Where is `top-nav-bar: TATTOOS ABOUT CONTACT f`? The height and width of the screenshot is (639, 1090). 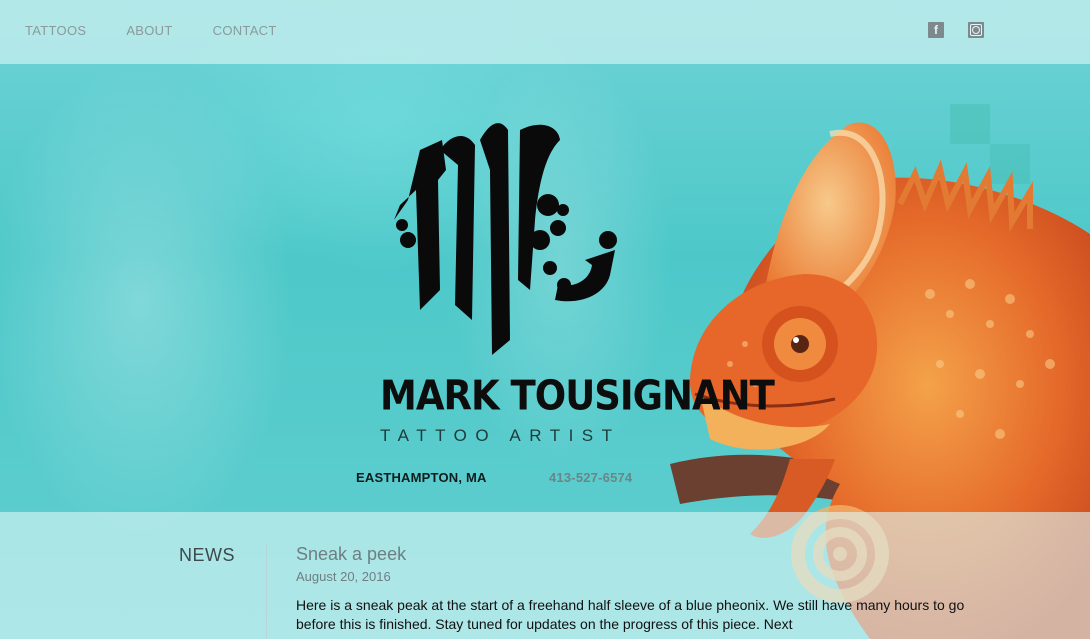 top-nav-bar: TATTOOS ABOUT CONTACT f is located at coordinates (545, 32).